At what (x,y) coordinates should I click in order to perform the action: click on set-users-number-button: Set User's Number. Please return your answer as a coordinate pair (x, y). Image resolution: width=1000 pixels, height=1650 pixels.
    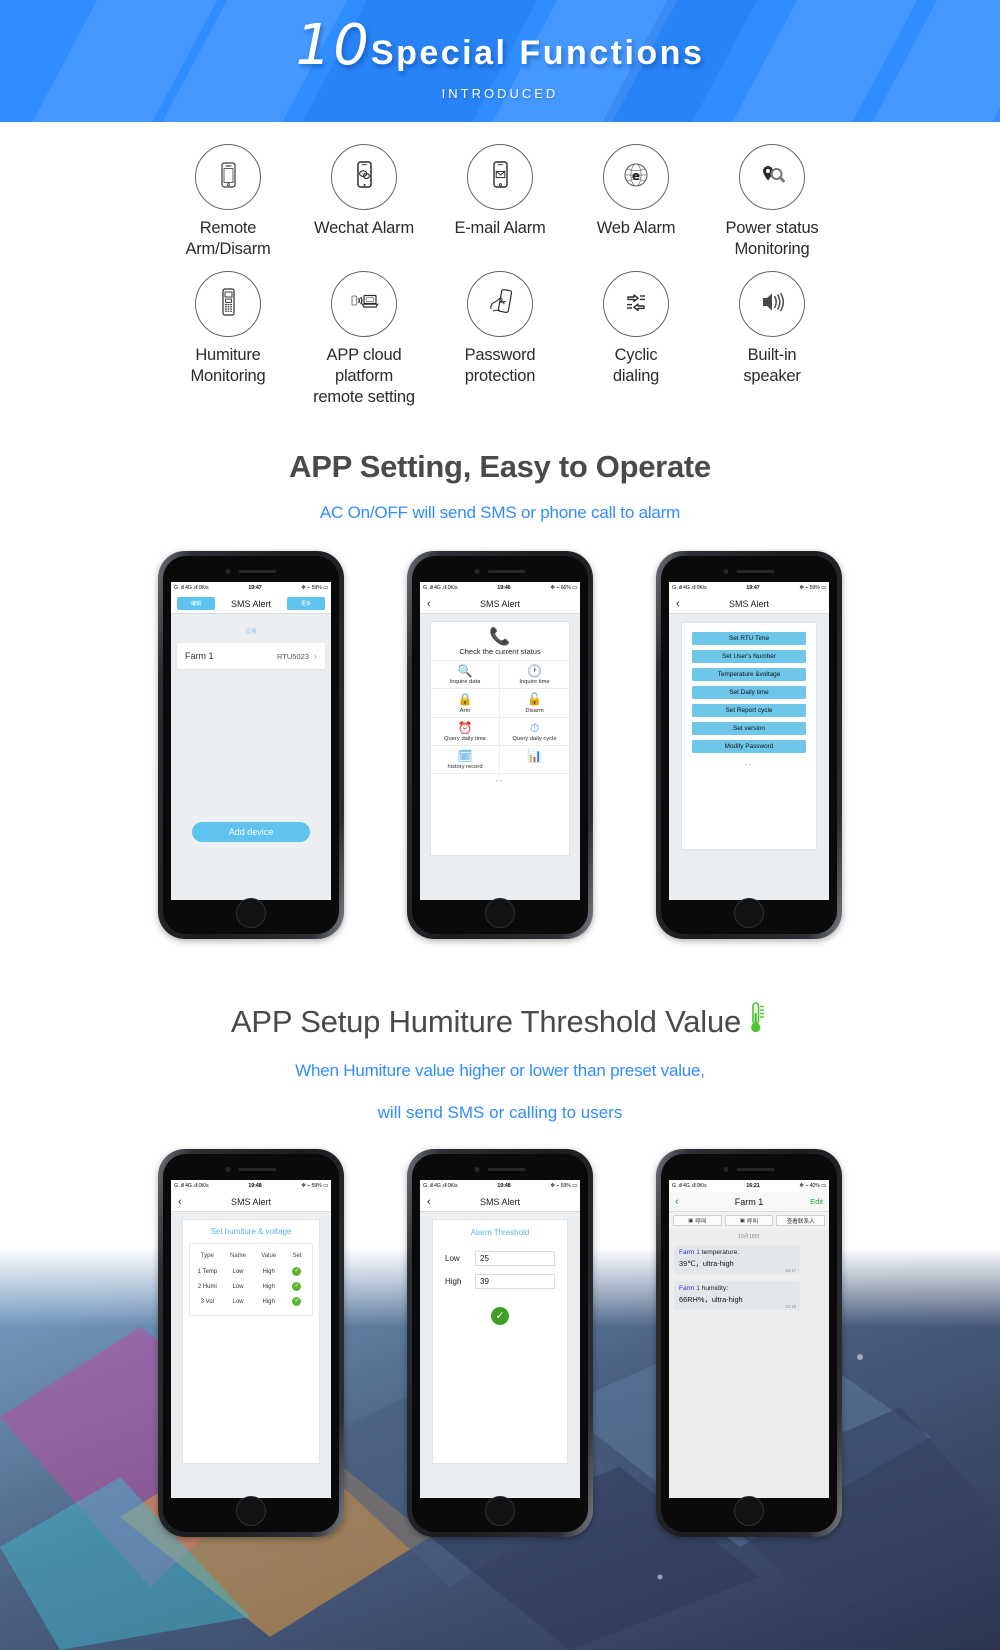
    Looking at the image, I should click on (749, 657).